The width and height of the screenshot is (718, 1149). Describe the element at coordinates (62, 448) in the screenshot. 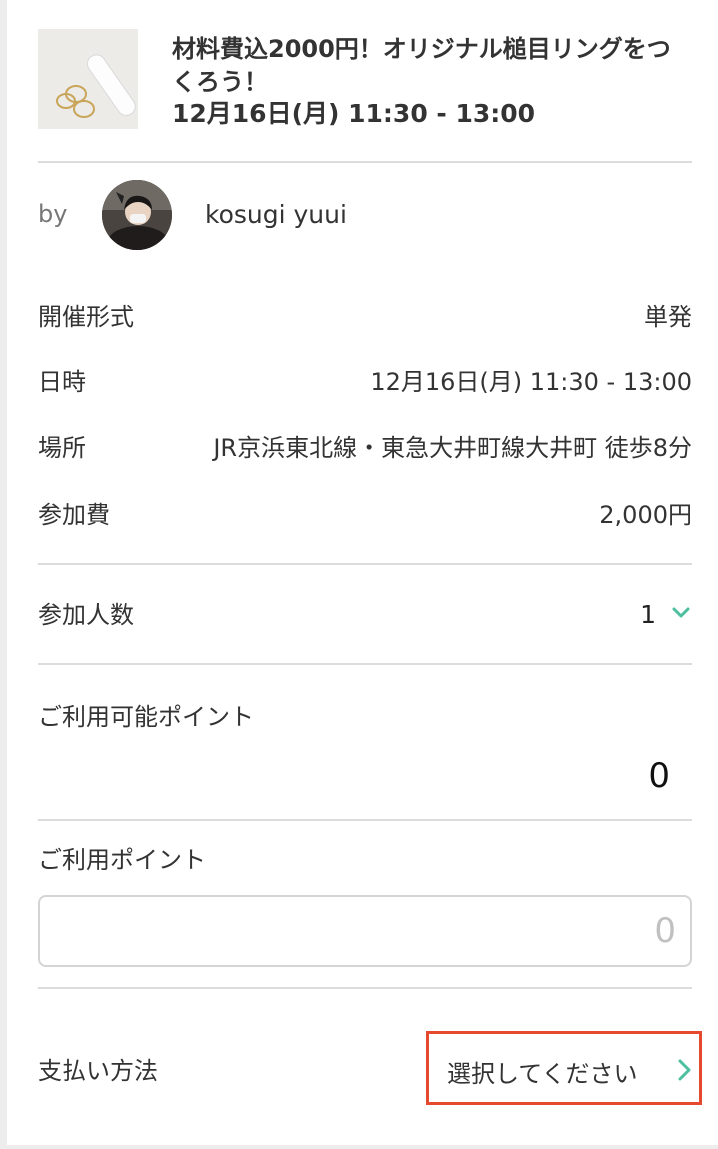

I see `detail-label: 場所` at that location.